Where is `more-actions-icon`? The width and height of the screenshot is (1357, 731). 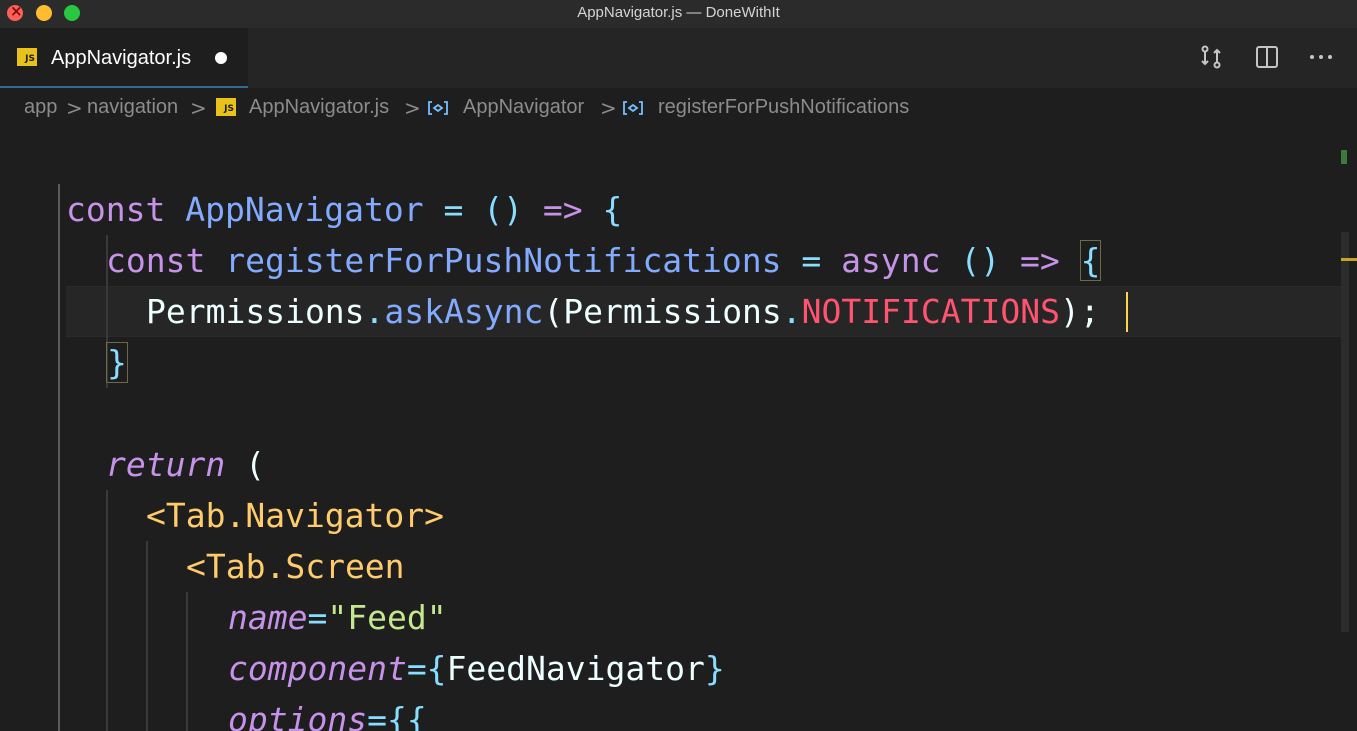 more-actions-icon is located at coordinates (1321, 57).